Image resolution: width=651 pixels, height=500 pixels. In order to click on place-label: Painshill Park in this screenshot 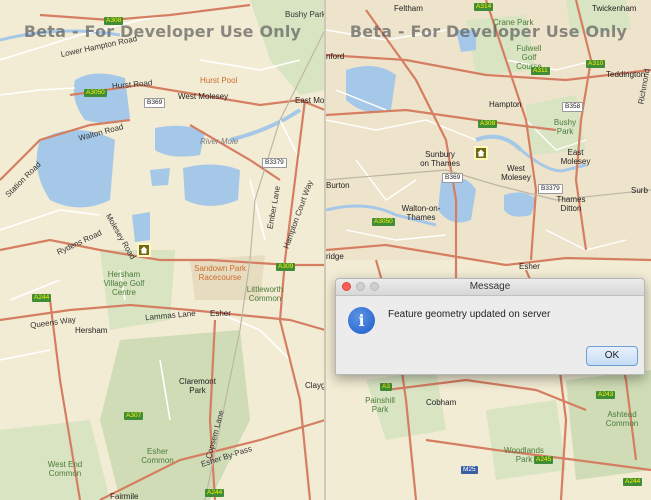, I will do `click(380, 405)`.